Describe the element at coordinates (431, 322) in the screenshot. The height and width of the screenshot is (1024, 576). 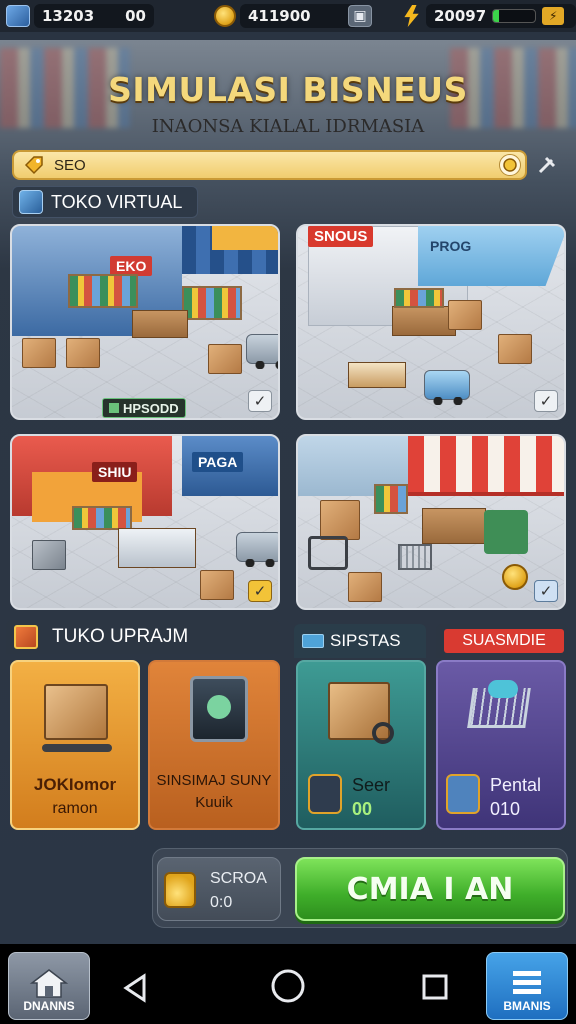
I see `store-card-2: SNOUS PROG ✓` at that location.